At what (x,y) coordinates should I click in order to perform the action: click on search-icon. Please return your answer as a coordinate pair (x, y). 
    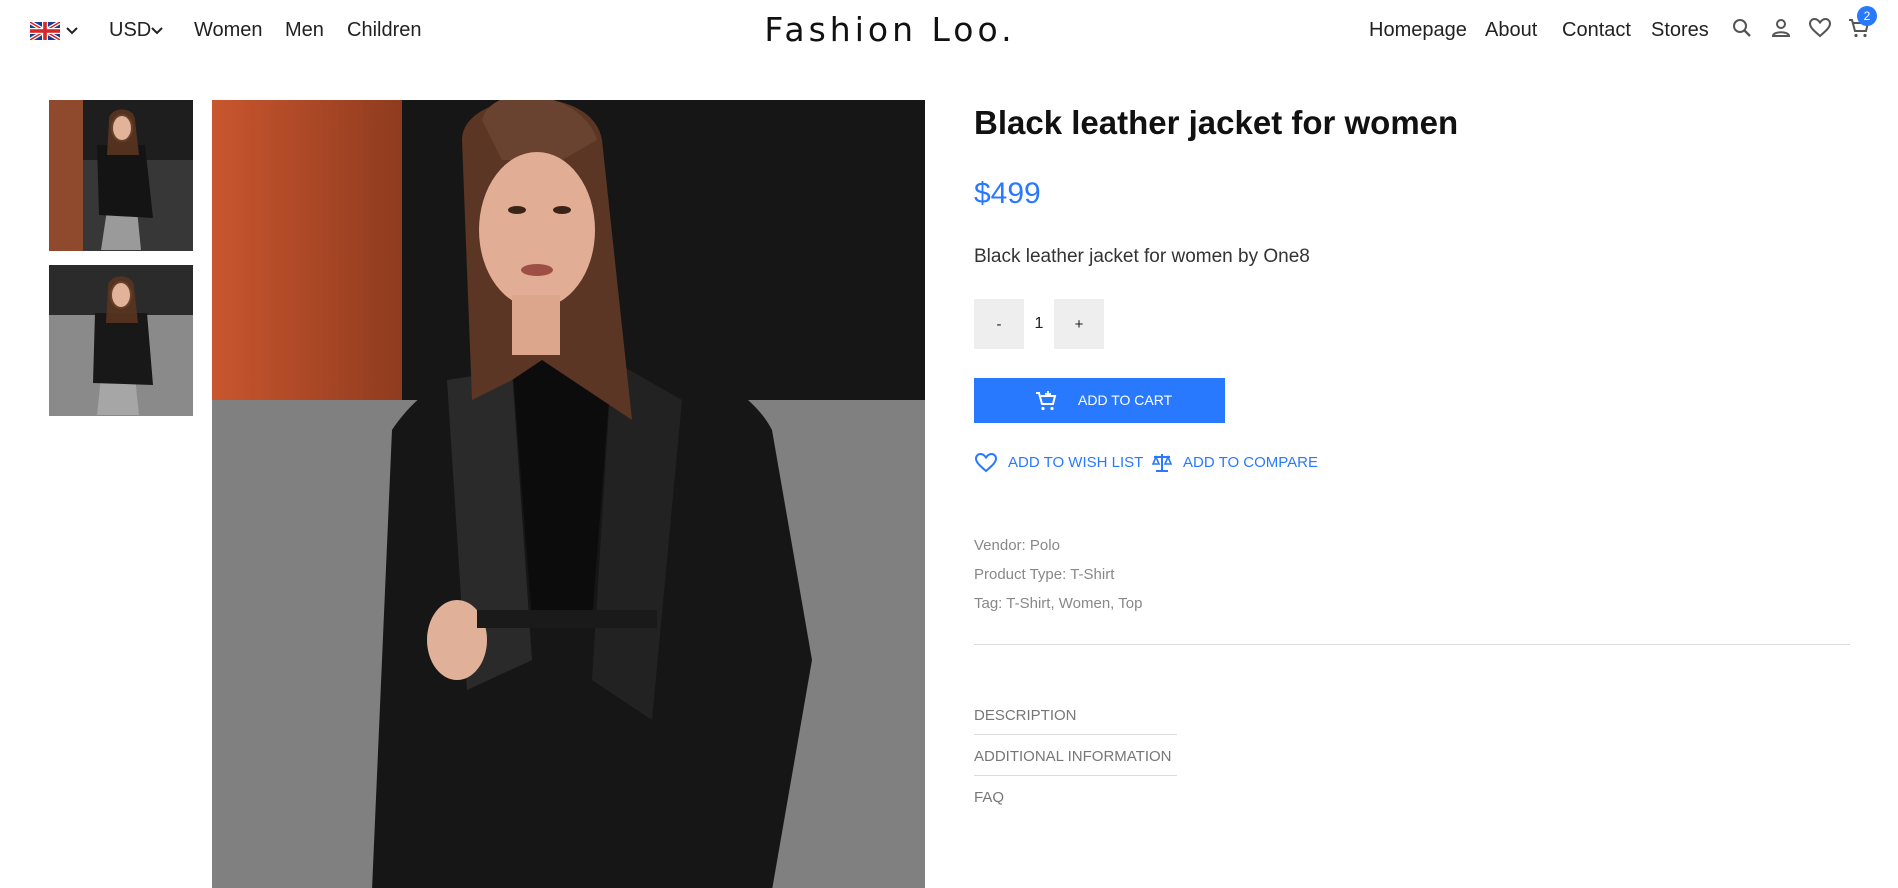
    Looking at the image, I should click on (1742, 28).